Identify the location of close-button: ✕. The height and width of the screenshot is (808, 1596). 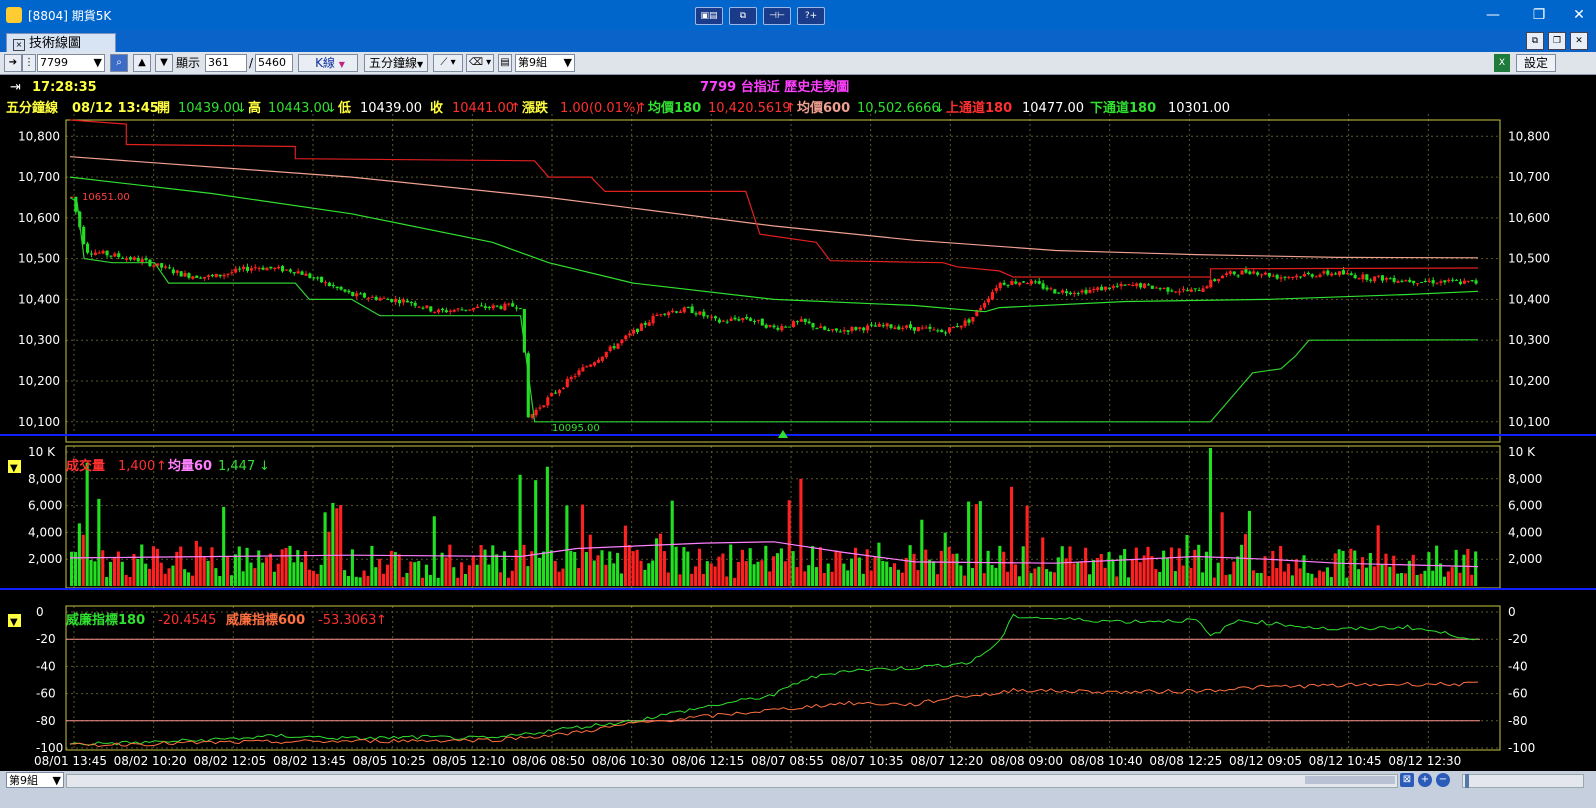
(1579, 15).